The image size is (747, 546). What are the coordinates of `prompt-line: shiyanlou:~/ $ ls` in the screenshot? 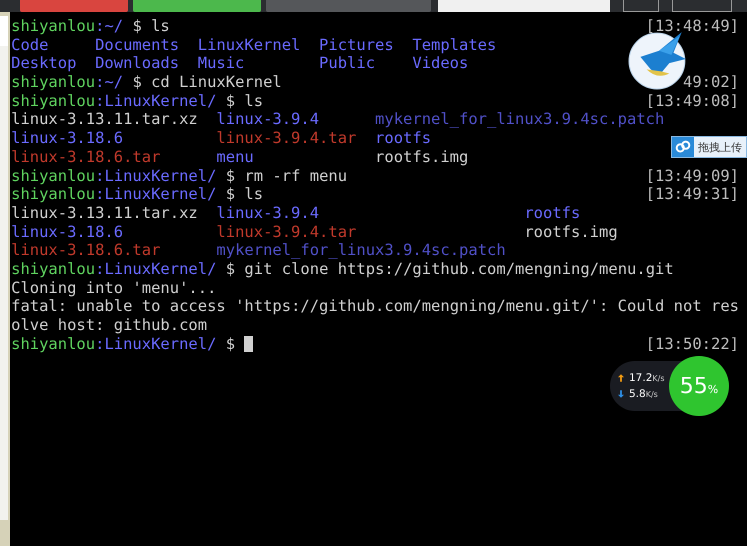 It's located at (90, 26).